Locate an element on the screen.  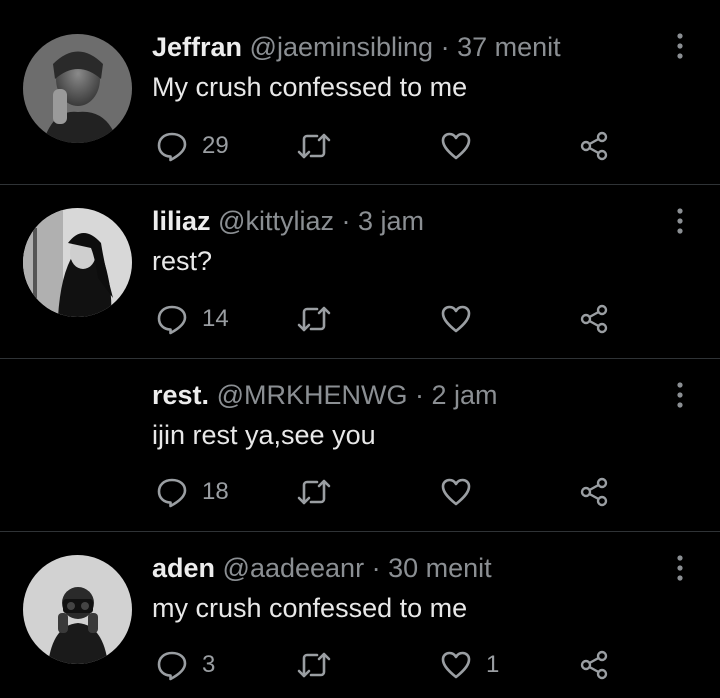
timestamp: 3 jam is located at coordinates (391, 221).